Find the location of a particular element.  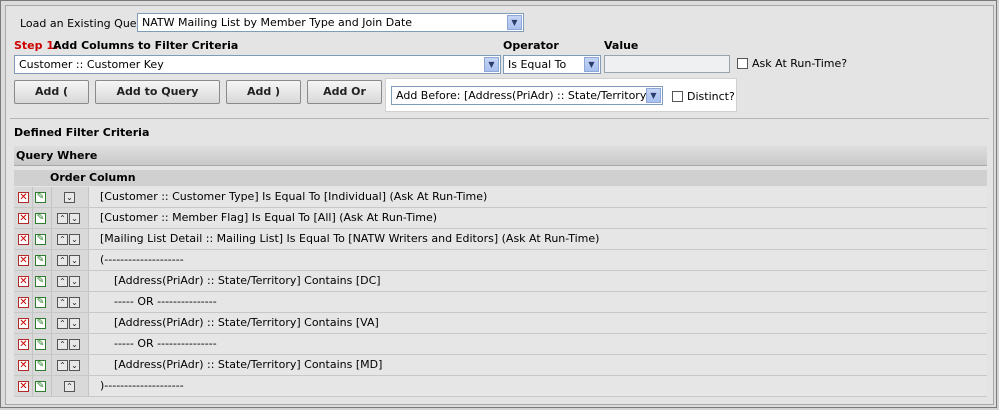

distinct-label: Distinct? is located at coordinates (711, 96).